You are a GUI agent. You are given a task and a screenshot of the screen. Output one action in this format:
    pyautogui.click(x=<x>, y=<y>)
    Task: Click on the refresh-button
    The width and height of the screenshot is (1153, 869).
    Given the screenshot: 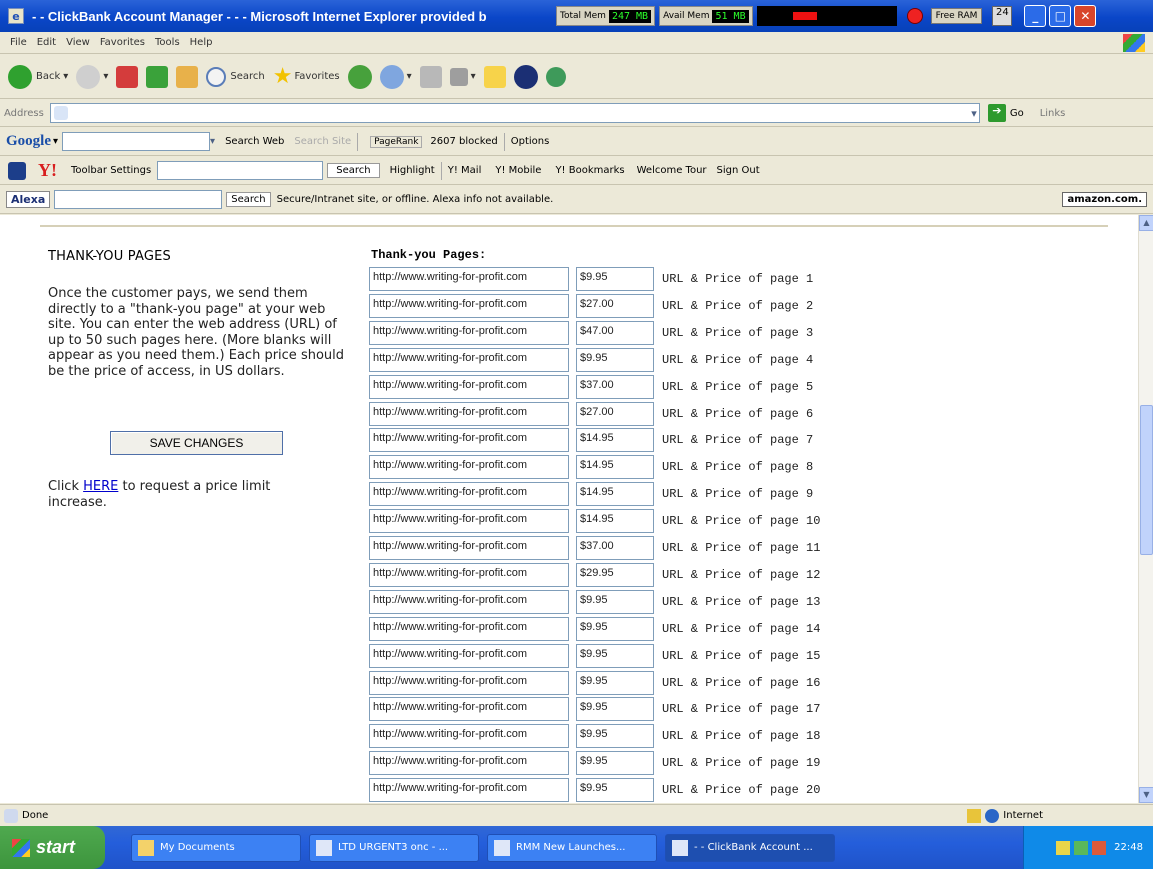 What is the action you would take?
    pyautogui.click(x=157, y=76)
    